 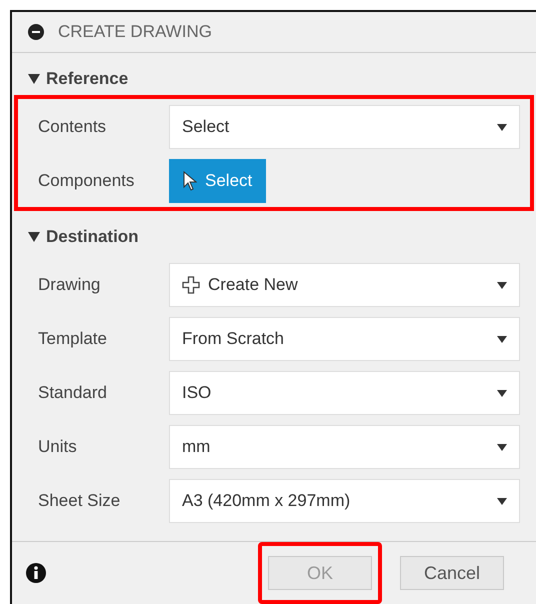 I want to click on field-label: Sheet Size, so click(x=79, y=501).